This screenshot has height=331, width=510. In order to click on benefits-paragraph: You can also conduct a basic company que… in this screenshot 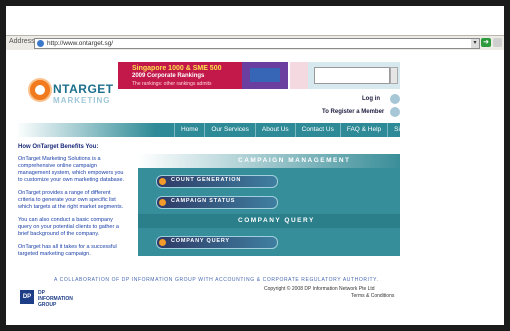, I will do `click(68, 227)`.